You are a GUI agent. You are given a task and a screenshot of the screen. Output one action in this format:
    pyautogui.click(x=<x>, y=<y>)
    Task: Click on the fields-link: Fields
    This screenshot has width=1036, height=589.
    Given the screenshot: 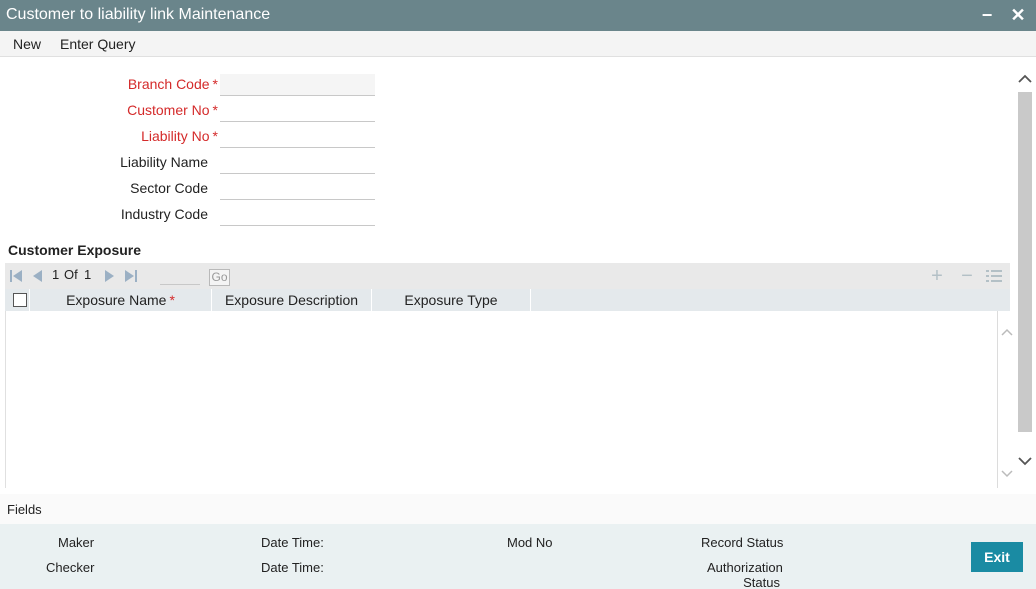 What is the action you would take?
    pyautogui.click(x=24, y=509)
    